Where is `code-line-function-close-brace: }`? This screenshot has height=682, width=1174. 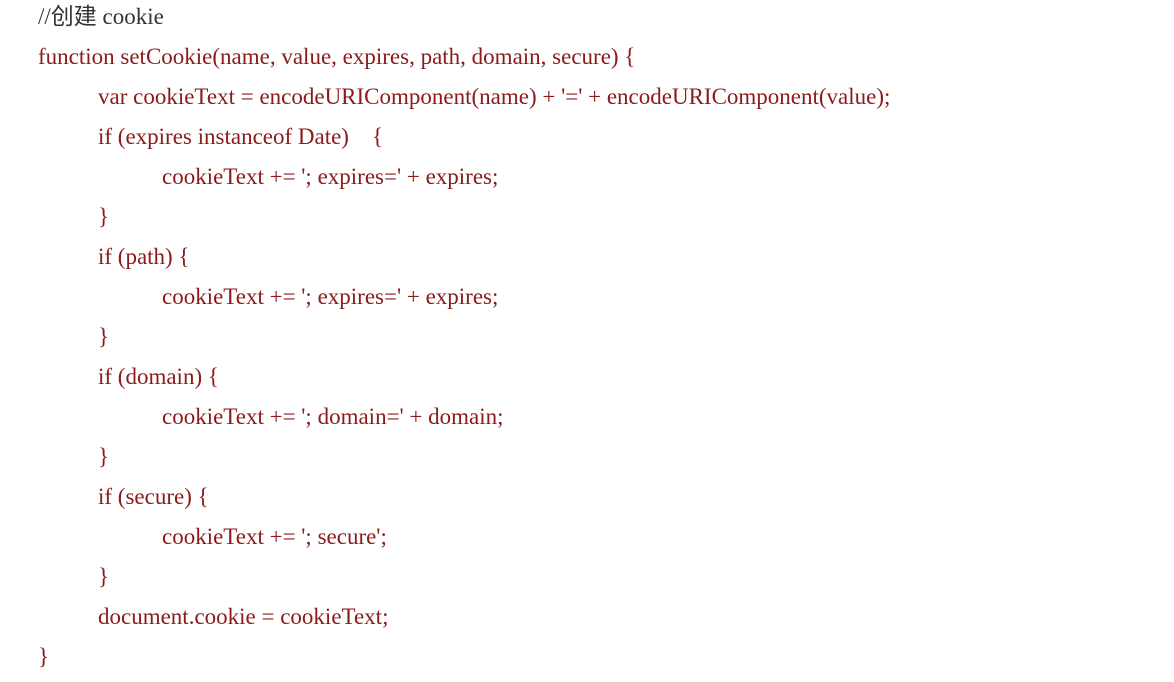 code-line-function-close-brace: } is located at coordinates (44, 656).